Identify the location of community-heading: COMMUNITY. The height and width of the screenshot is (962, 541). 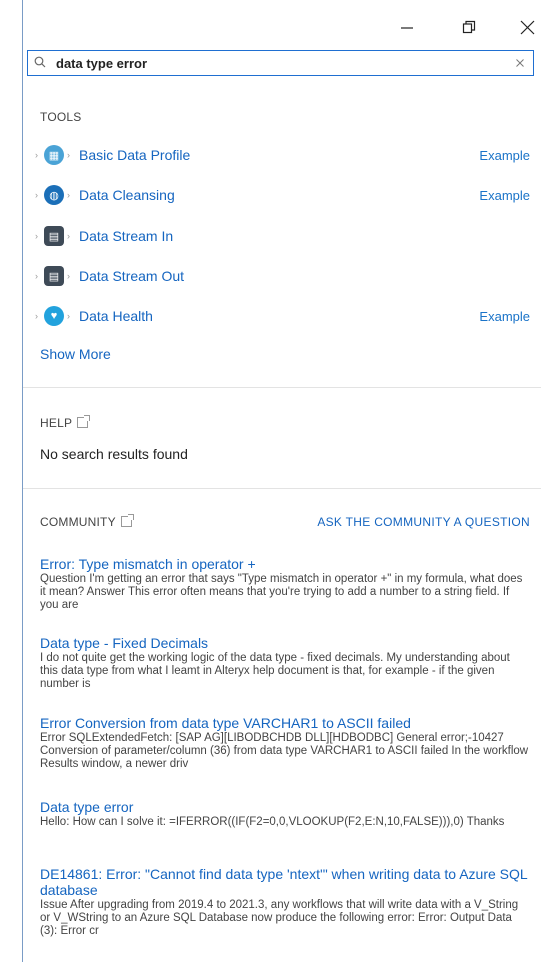
(87, 521).